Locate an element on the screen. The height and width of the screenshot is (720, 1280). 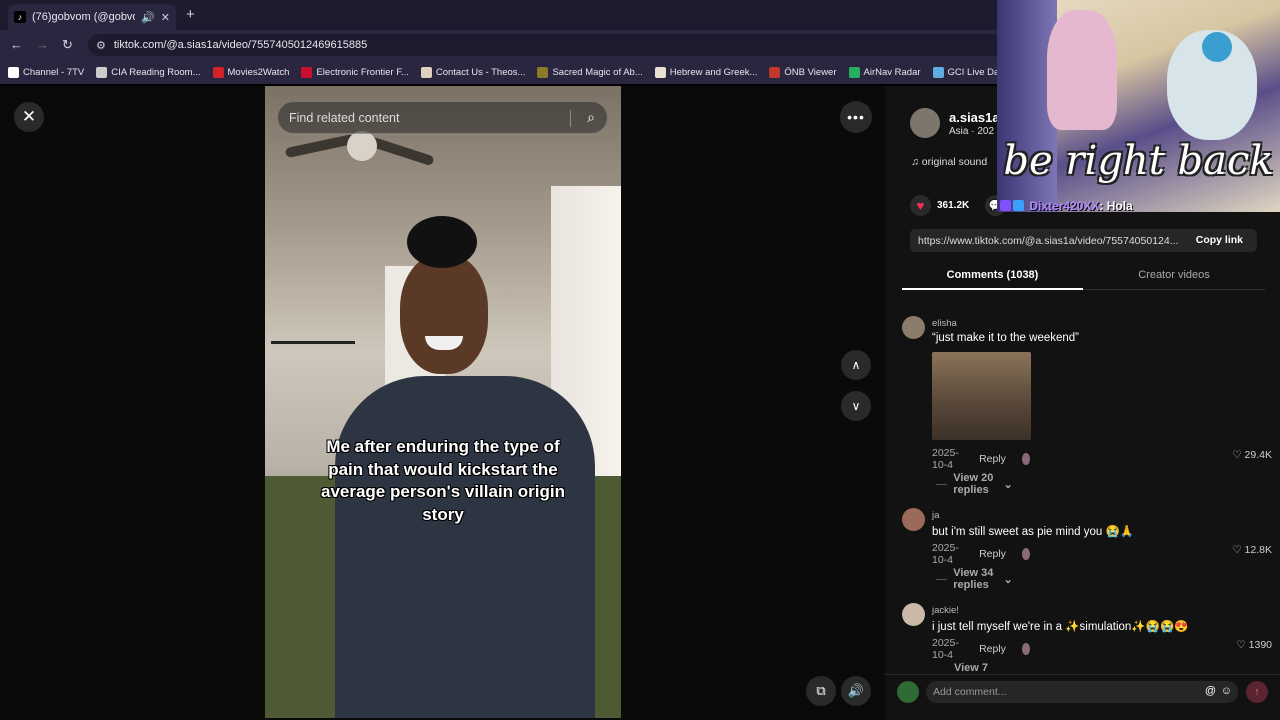
view-replies-button: View 20 replies ⌄ is located at coordinates (974, 484).